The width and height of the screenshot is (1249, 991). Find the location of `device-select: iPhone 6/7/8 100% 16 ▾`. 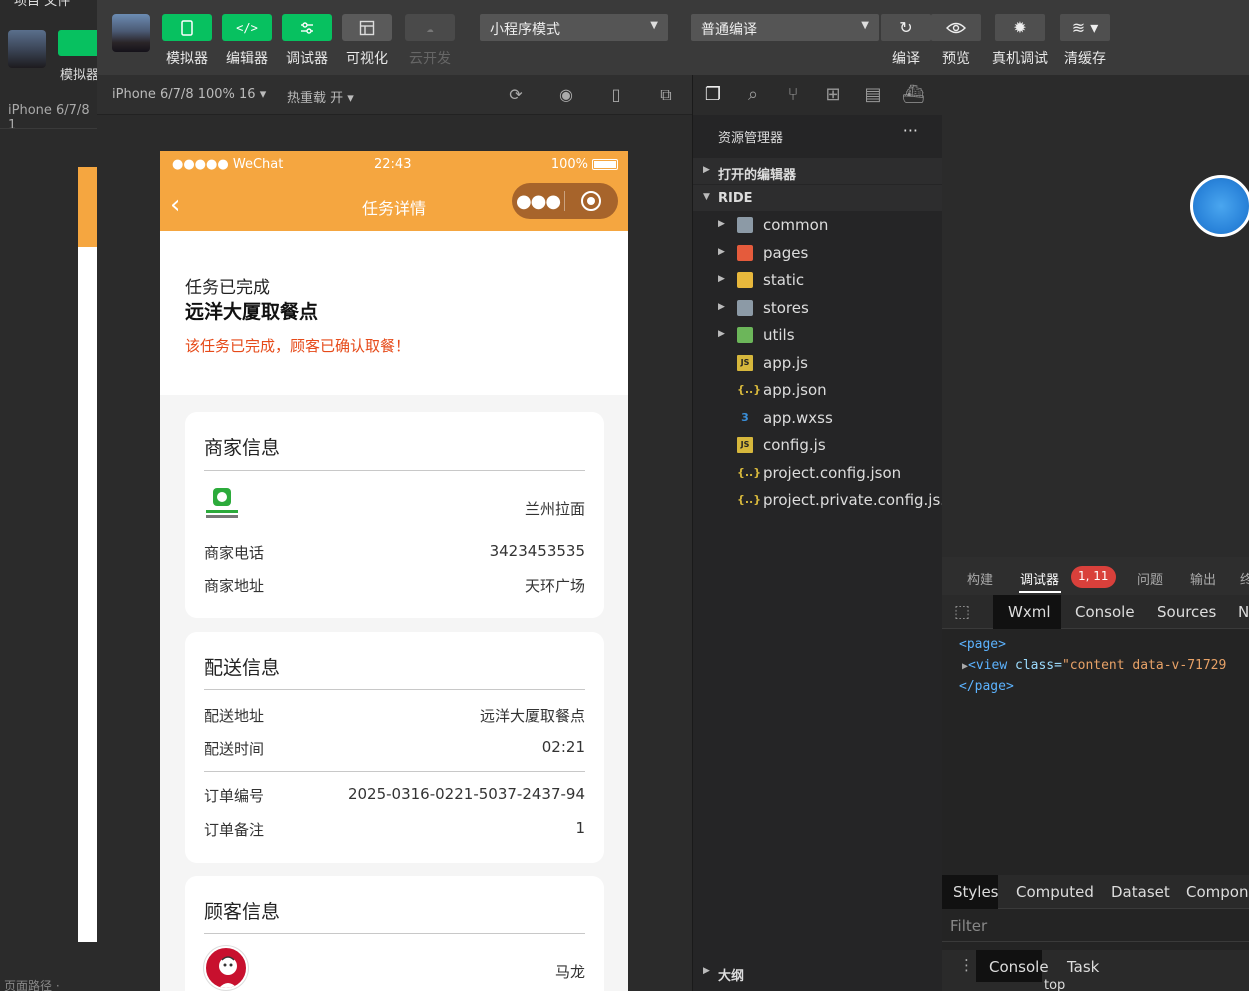

device-select: iPhone 6/7/8 100% 16 ▾ is located at coordinates (189, 94).